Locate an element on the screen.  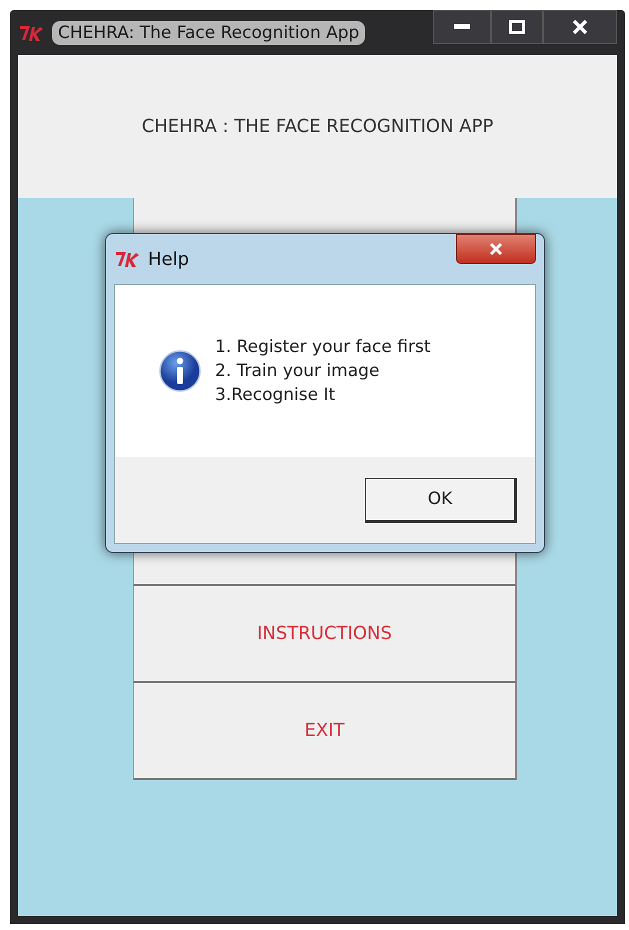
message-line: 3.Recognise It is located at coordinates (275, 395).